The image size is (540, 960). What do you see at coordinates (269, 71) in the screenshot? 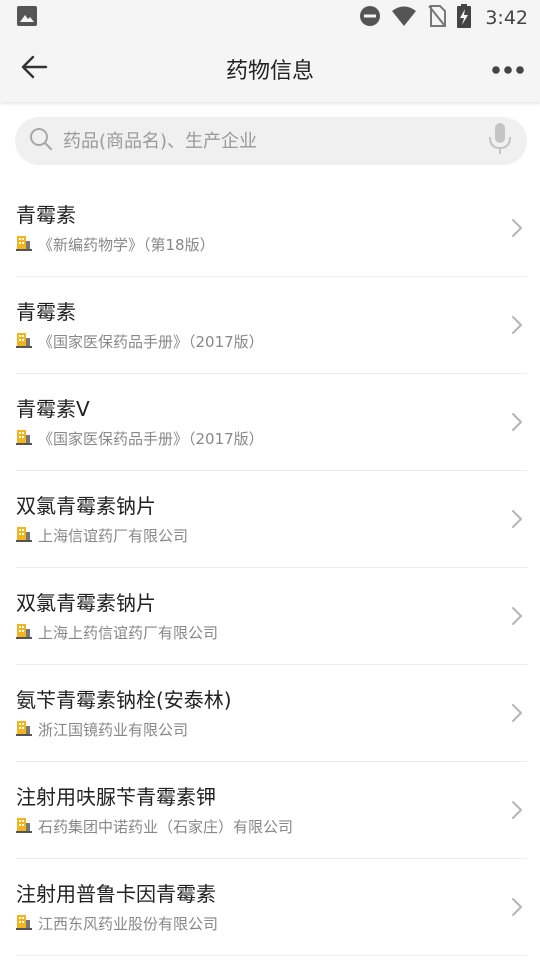
I see `page-title: 药物信息` at bounding box center [269, 71].